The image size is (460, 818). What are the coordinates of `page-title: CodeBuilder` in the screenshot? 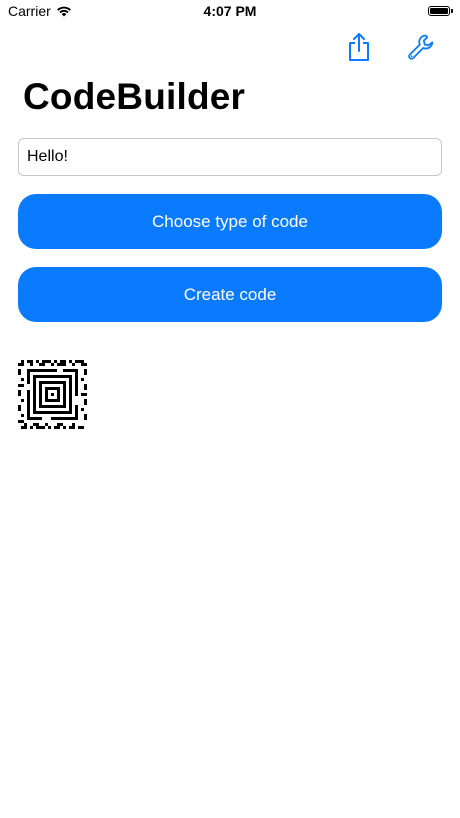 It's located at (134, 96).